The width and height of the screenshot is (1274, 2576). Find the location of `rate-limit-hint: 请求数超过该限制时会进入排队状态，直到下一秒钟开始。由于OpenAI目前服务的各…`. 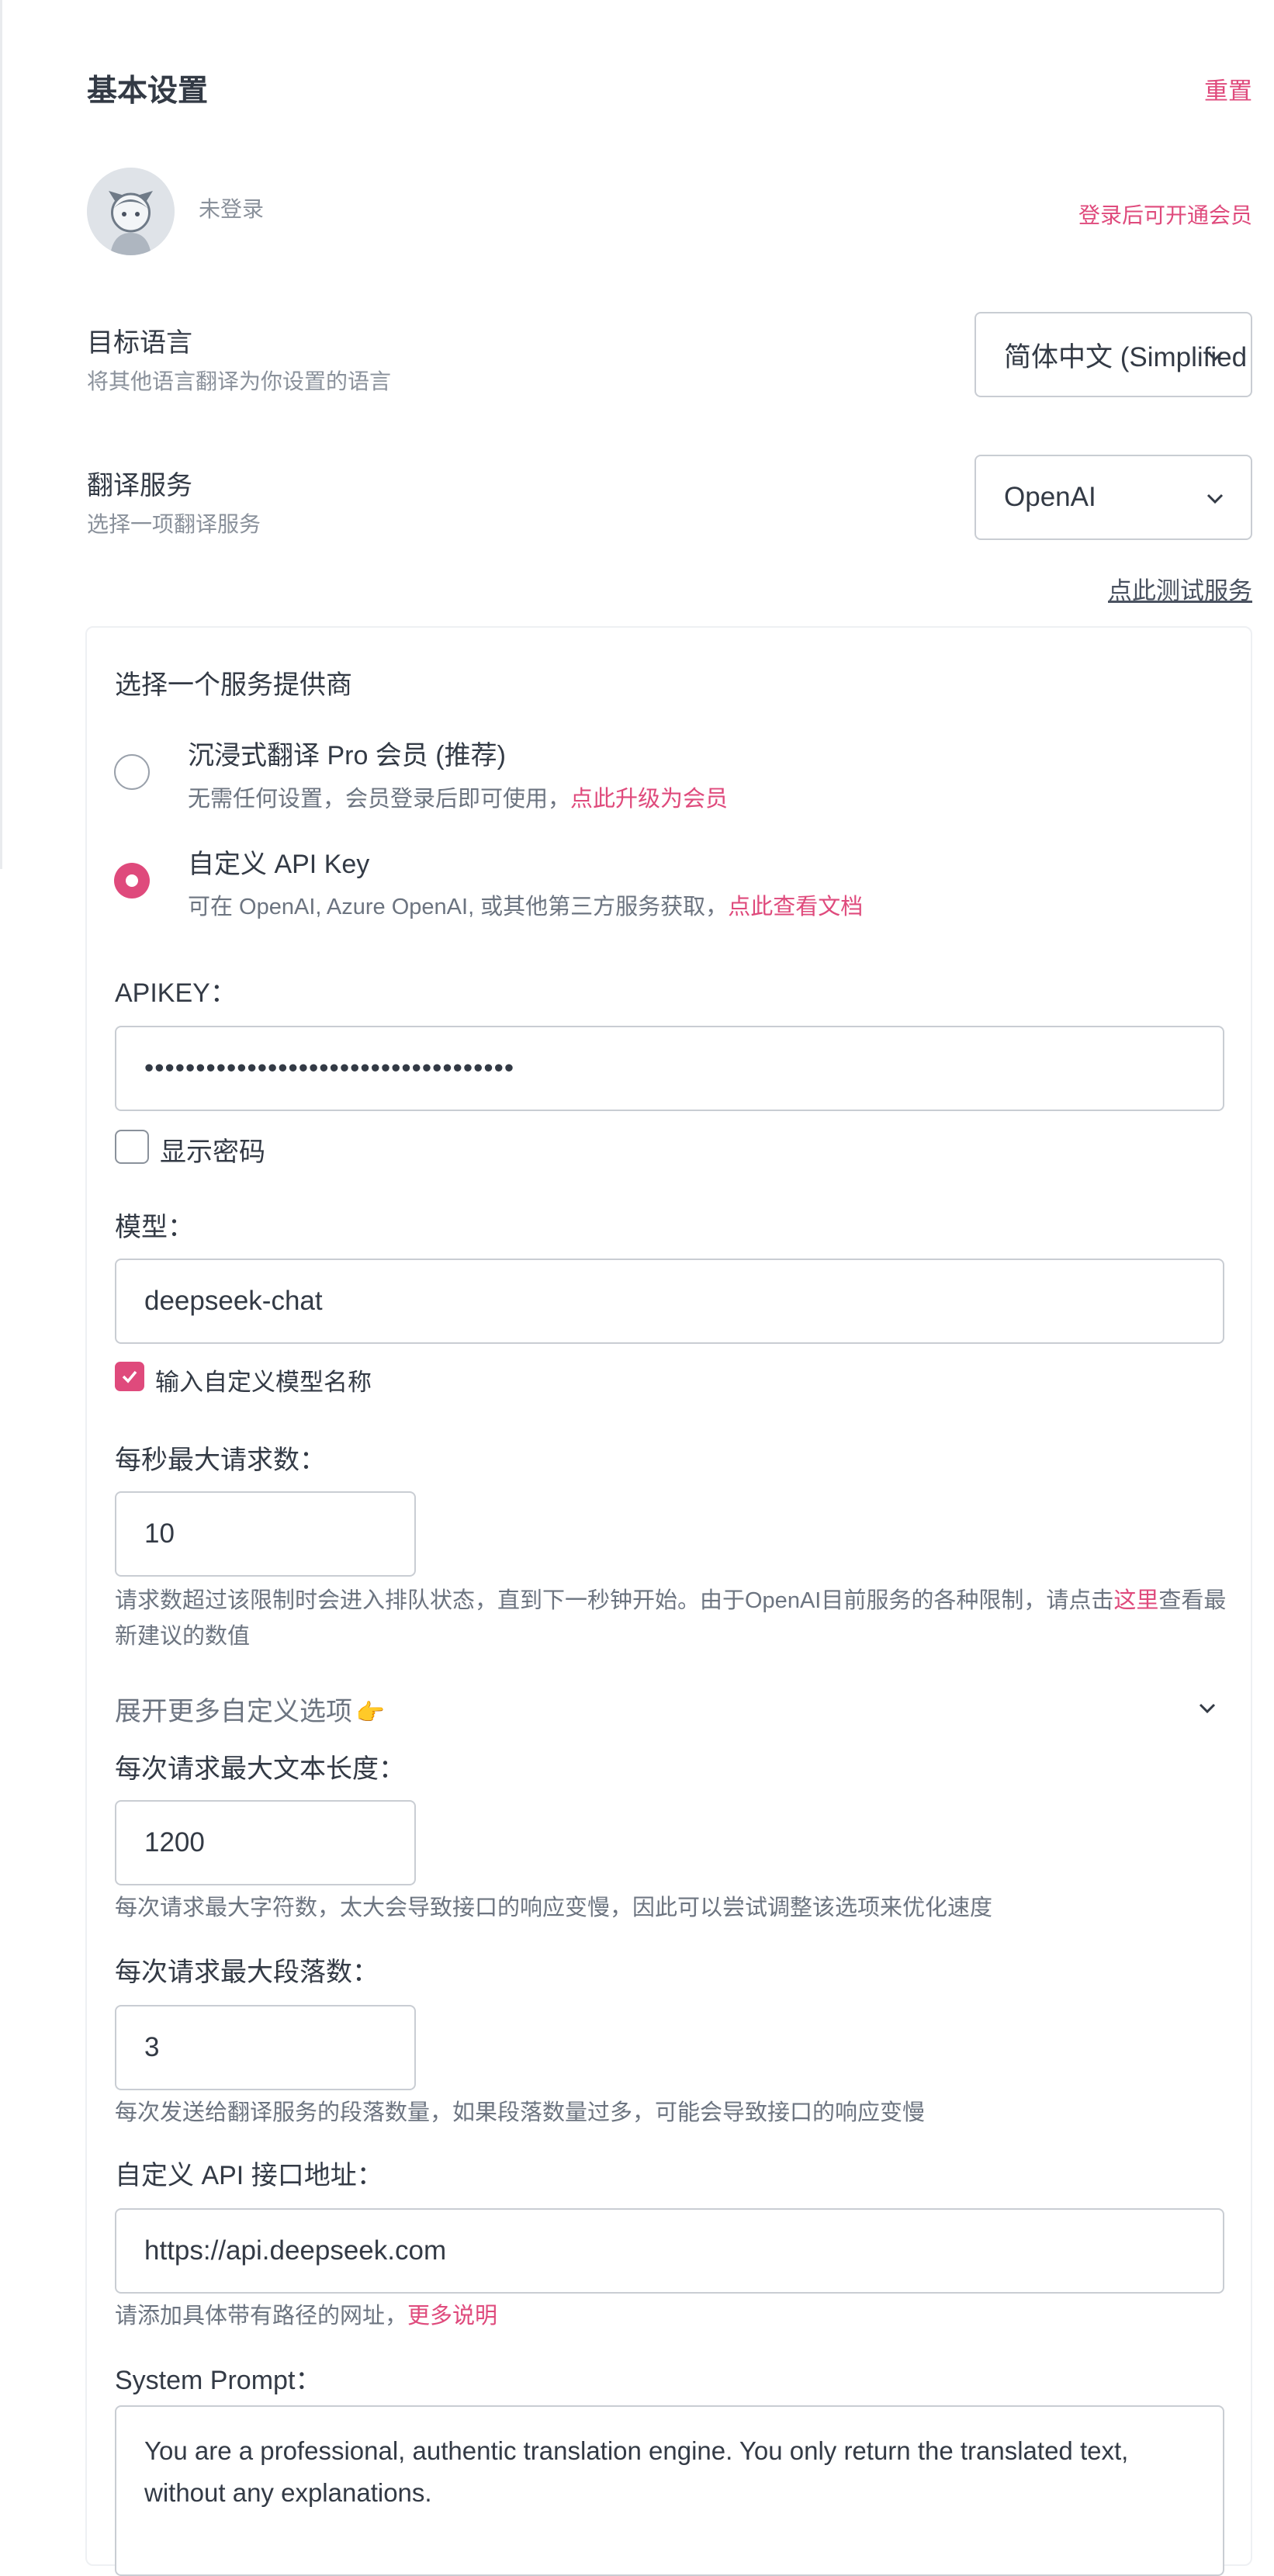

rate-limit-hint: 请求数超过该限制时会进入排队状态，直到下一秒钟开始。由于OpenAI目前服务的各… is located at coordinates (673, 1619).